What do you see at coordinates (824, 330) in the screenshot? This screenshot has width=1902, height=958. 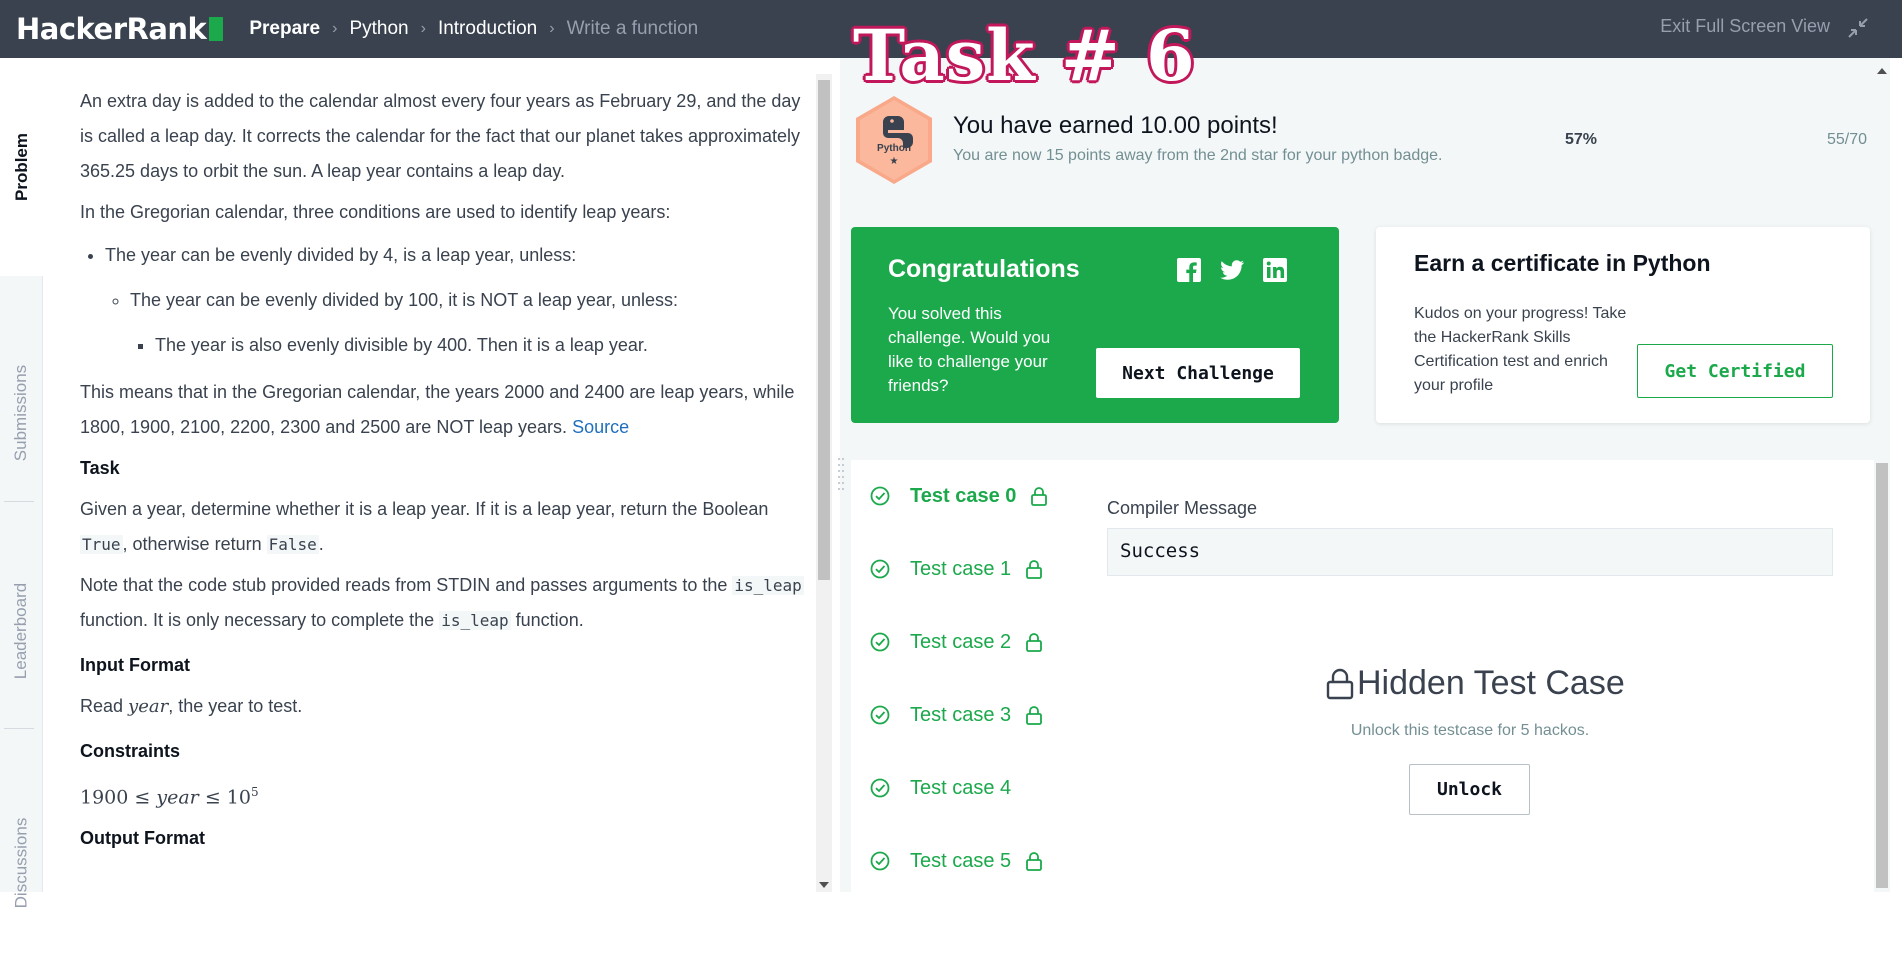 I see `problem-scrollbar-thumb` at bounding box center [824, 330].